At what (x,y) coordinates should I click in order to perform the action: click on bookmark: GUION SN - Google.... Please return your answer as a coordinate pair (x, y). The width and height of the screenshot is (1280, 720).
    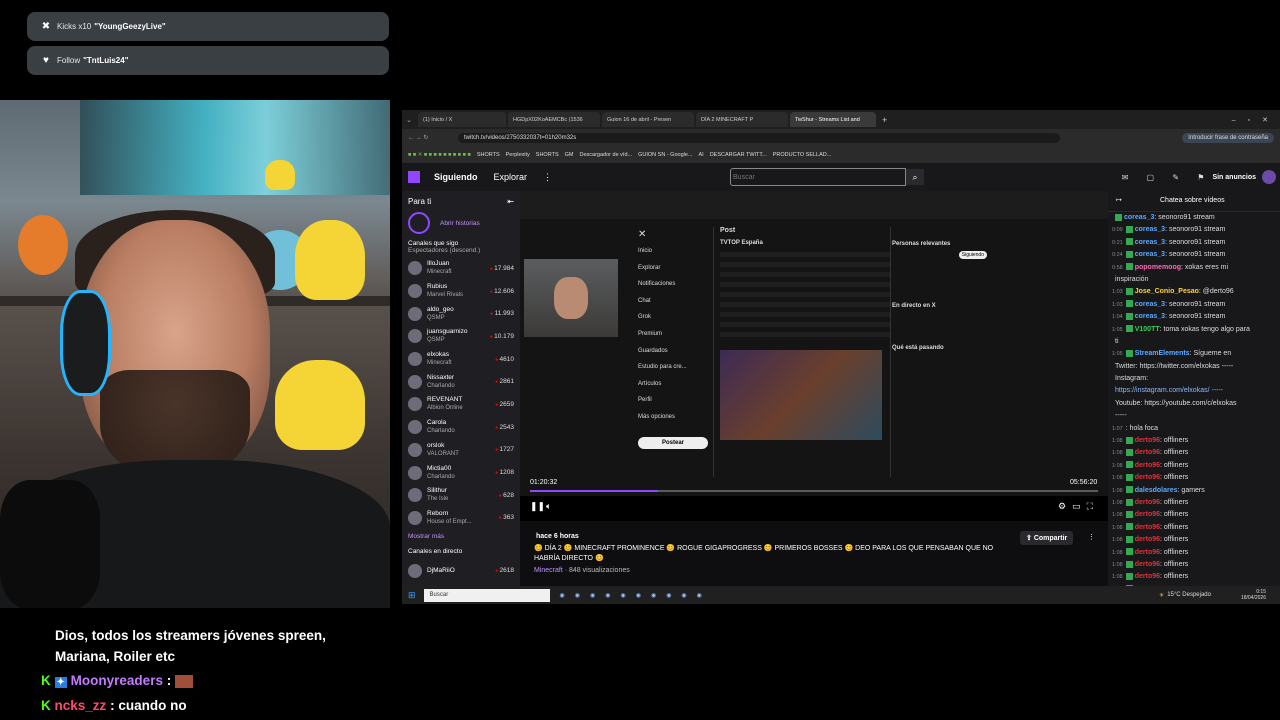
    Looking at the image, I should click on (665, 155).